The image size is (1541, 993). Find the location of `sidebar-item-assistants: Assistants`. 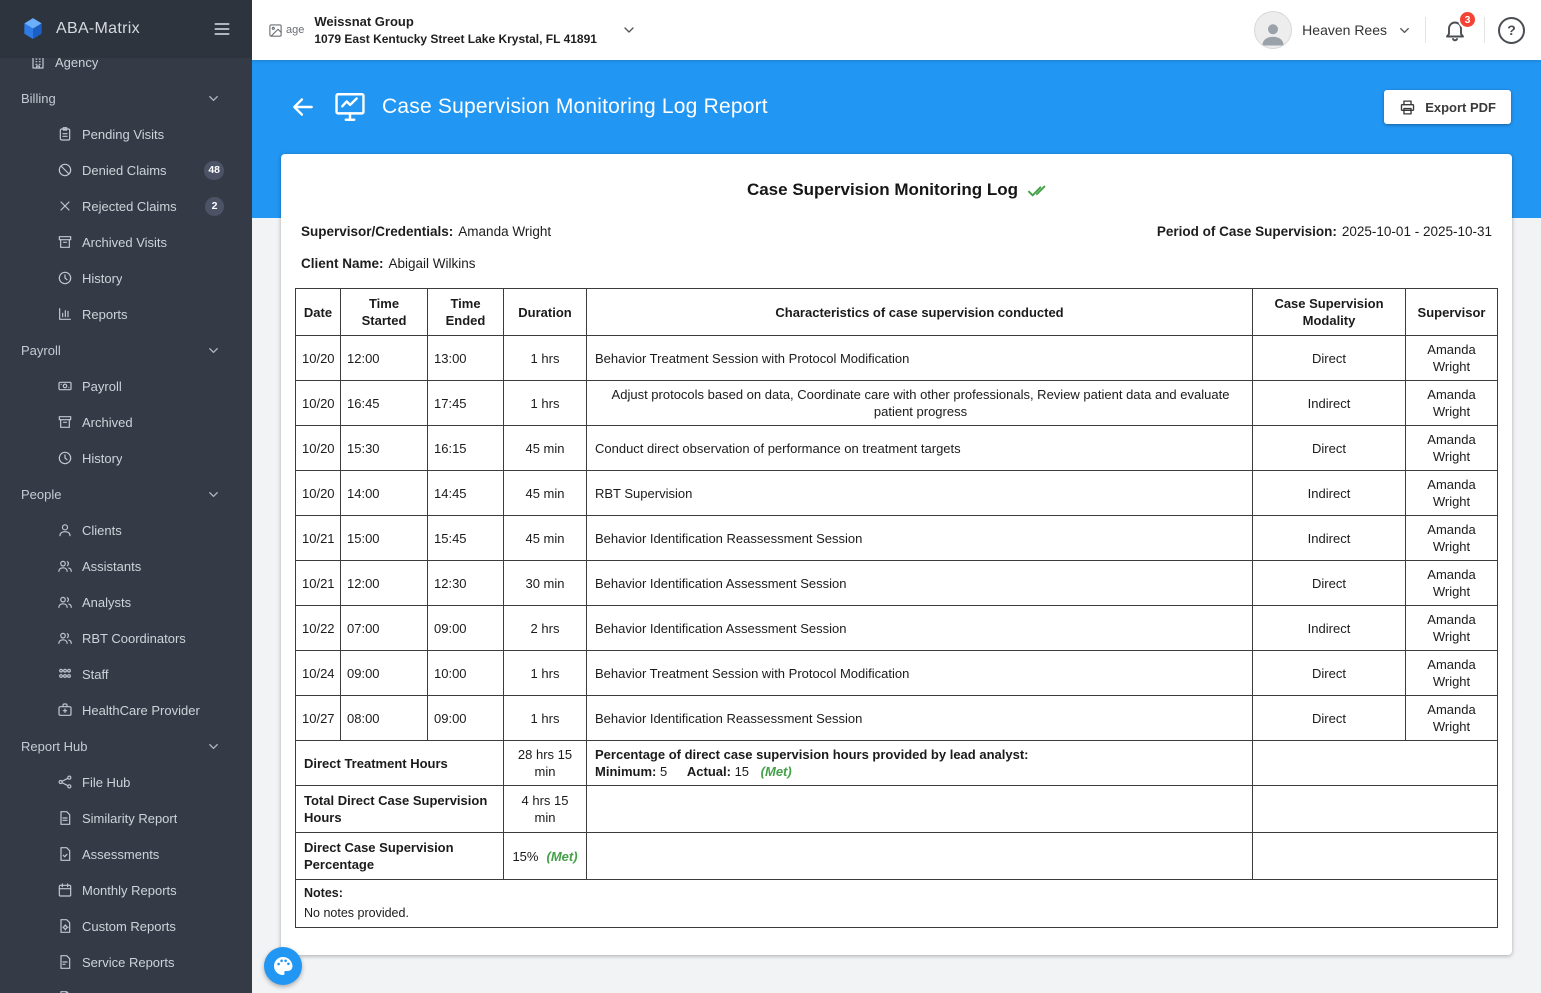

sidebar-item-assistants: Assistants is located at coordinates (126, 566).